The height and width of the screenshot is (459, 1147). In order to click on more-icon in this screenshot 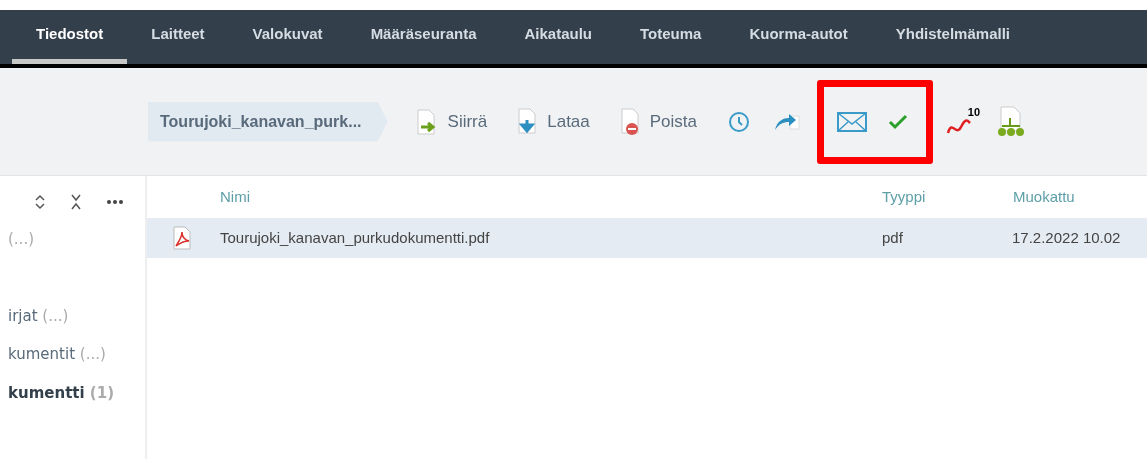, I will do `click(115, 202)`.